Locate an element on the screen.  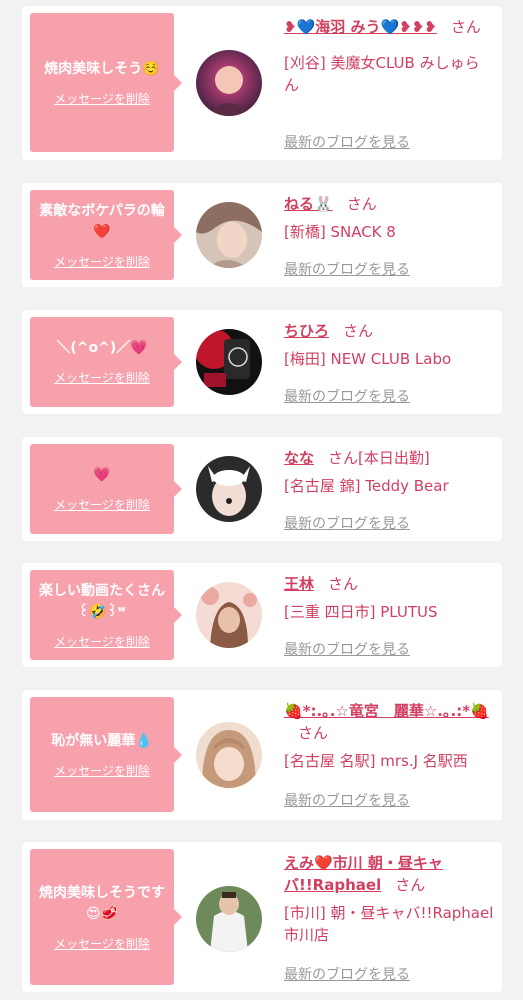
message-text: 焼肉美味しそう☺️ is located at coordinates (102, 68).